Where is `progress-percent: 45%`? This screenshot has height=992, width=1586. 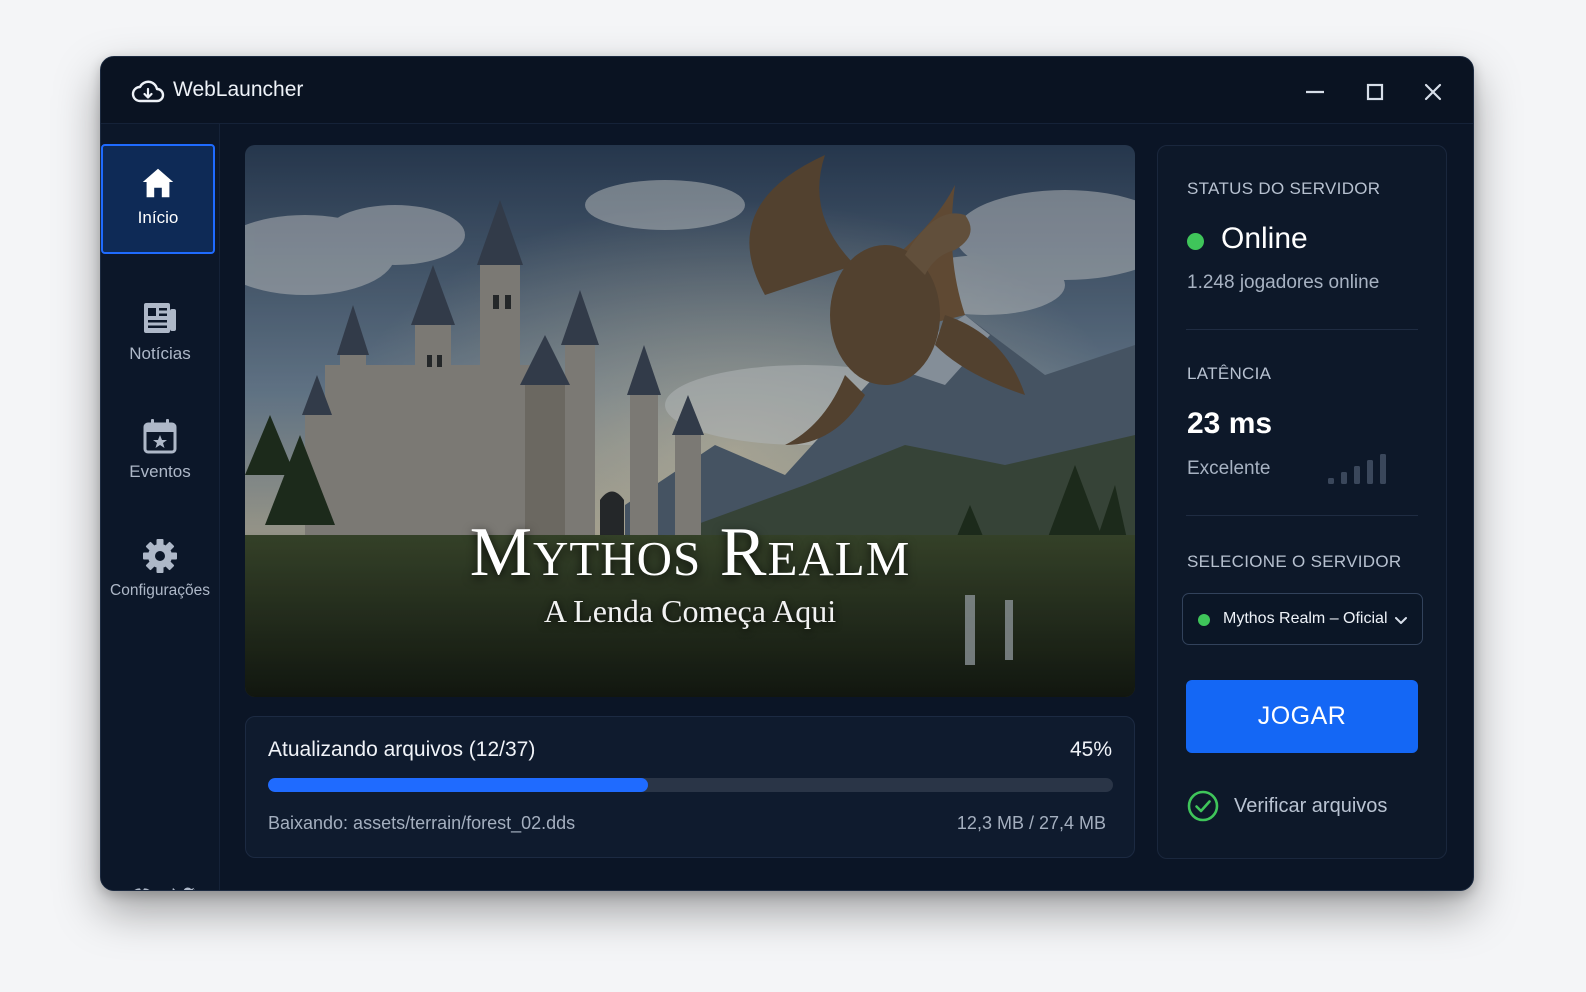
progress-percent: 45% is located at coordinates (1090, 749).